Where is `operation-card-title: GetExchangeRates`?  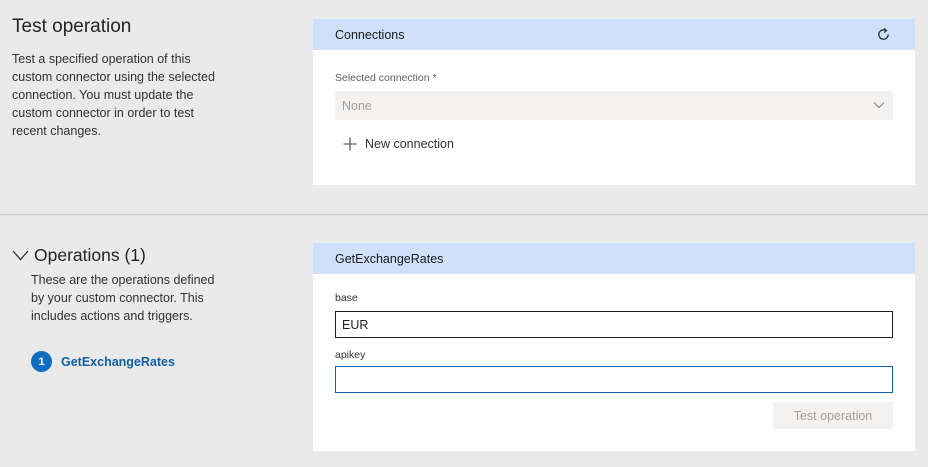
operation-card-title: GetExchangeRates is located at coordinates (389, 258).